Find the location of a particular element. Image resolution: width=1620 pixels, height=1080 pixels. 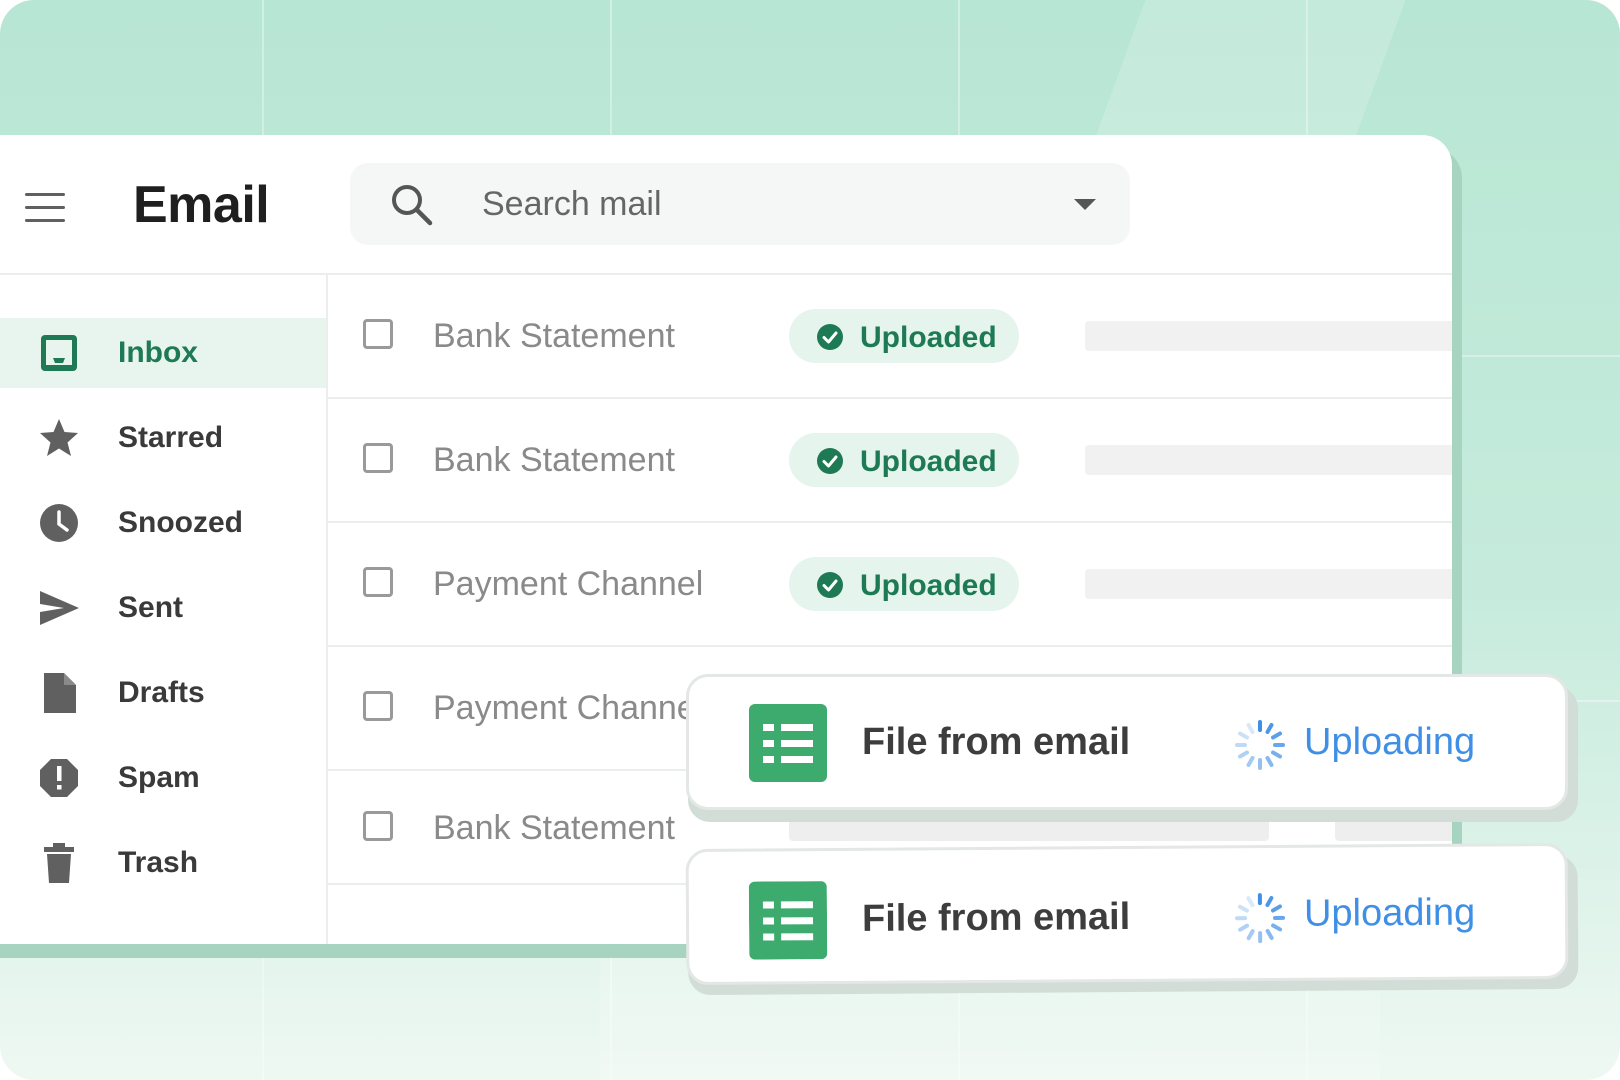

search-bar: Search mail is located at coordinates (740, 204).